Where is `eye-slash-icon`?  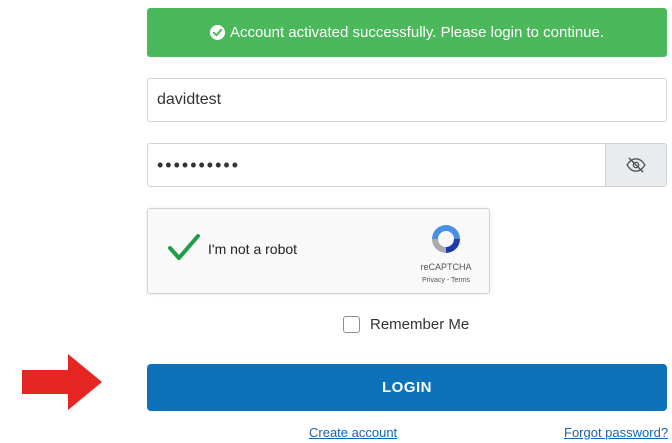
eye-slash-icon is located at coordinates (636, 165).